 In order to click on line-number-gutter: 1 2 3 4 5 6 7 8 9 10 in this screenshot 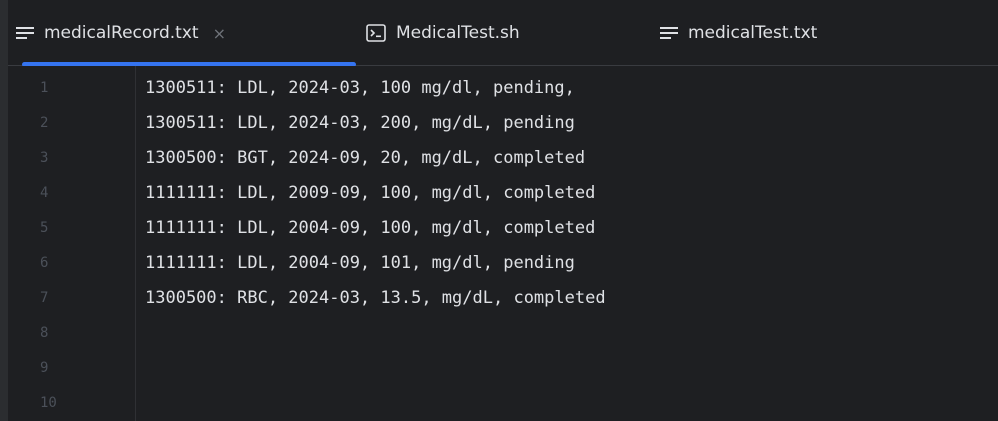, I will do `click(72, 243)`.